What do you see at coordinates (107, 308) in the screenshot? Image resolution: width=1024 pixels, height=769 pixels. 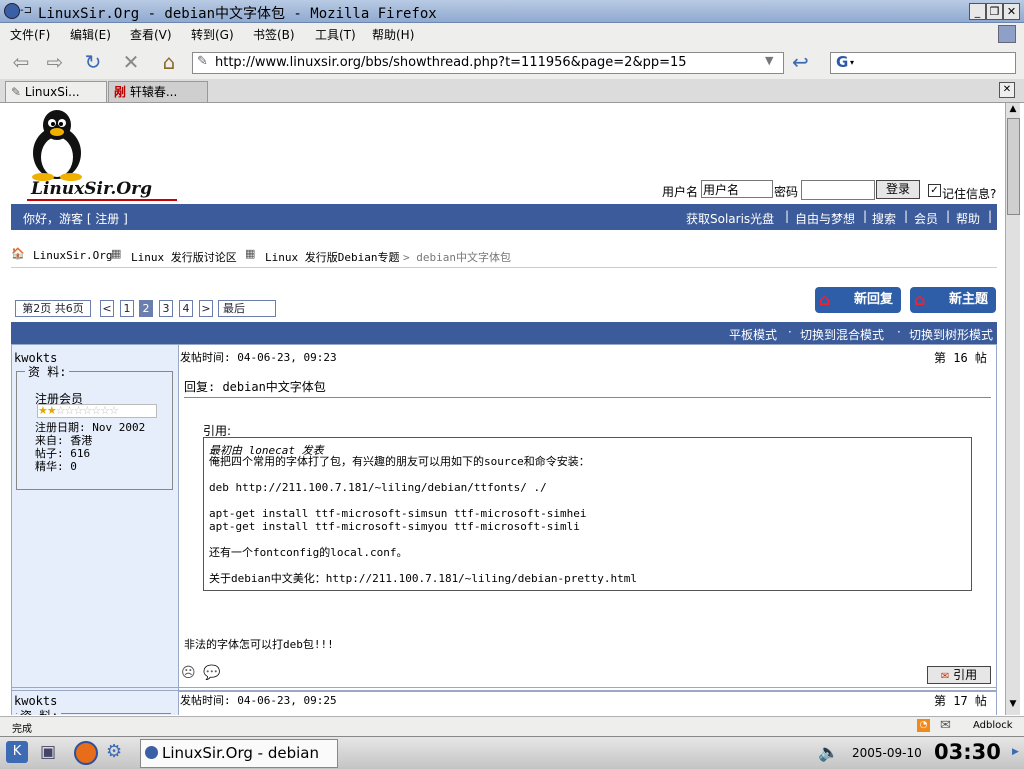 I see `pager-prev: <` at bounding box center [107, 308].